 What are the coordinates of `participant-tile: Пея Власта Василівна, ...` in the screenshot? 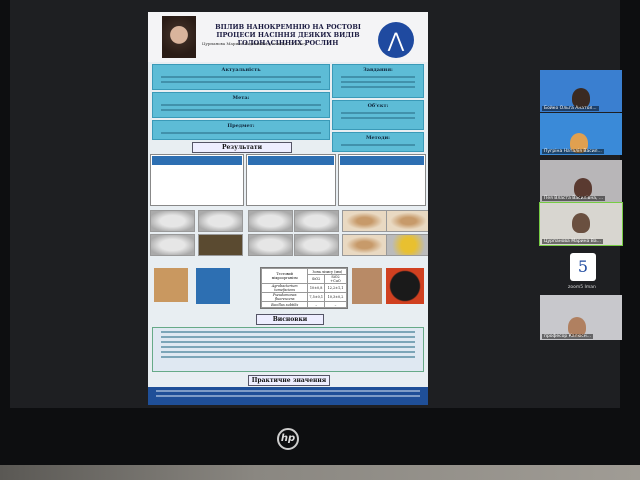 It's located at (581, 181).